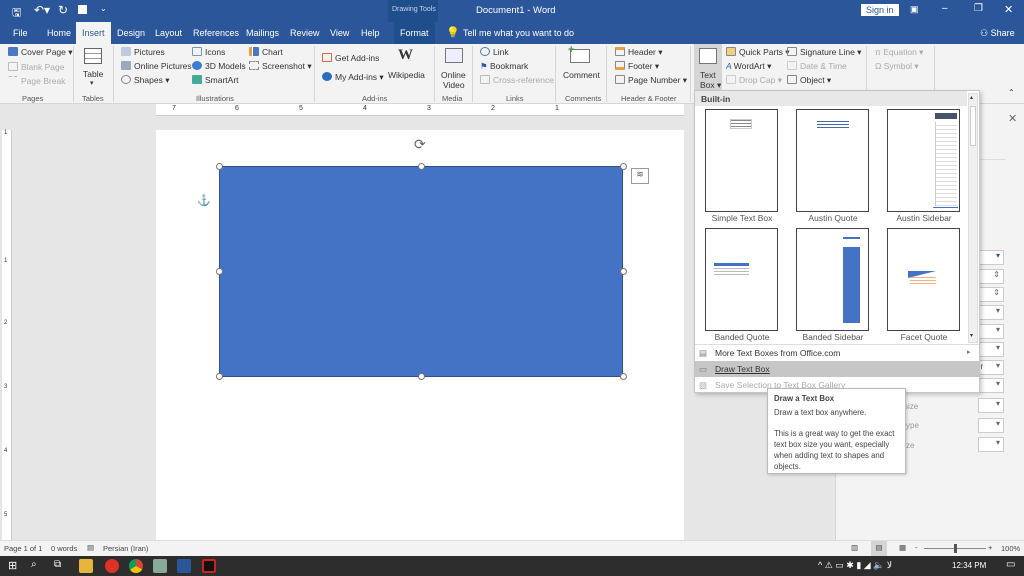 Image resolution: width=1024 pixels, height=576 pixels. Describe the element at coordinates (23, 548) in the screenshot. I see `page-count: Page 1 of 1` at that location.